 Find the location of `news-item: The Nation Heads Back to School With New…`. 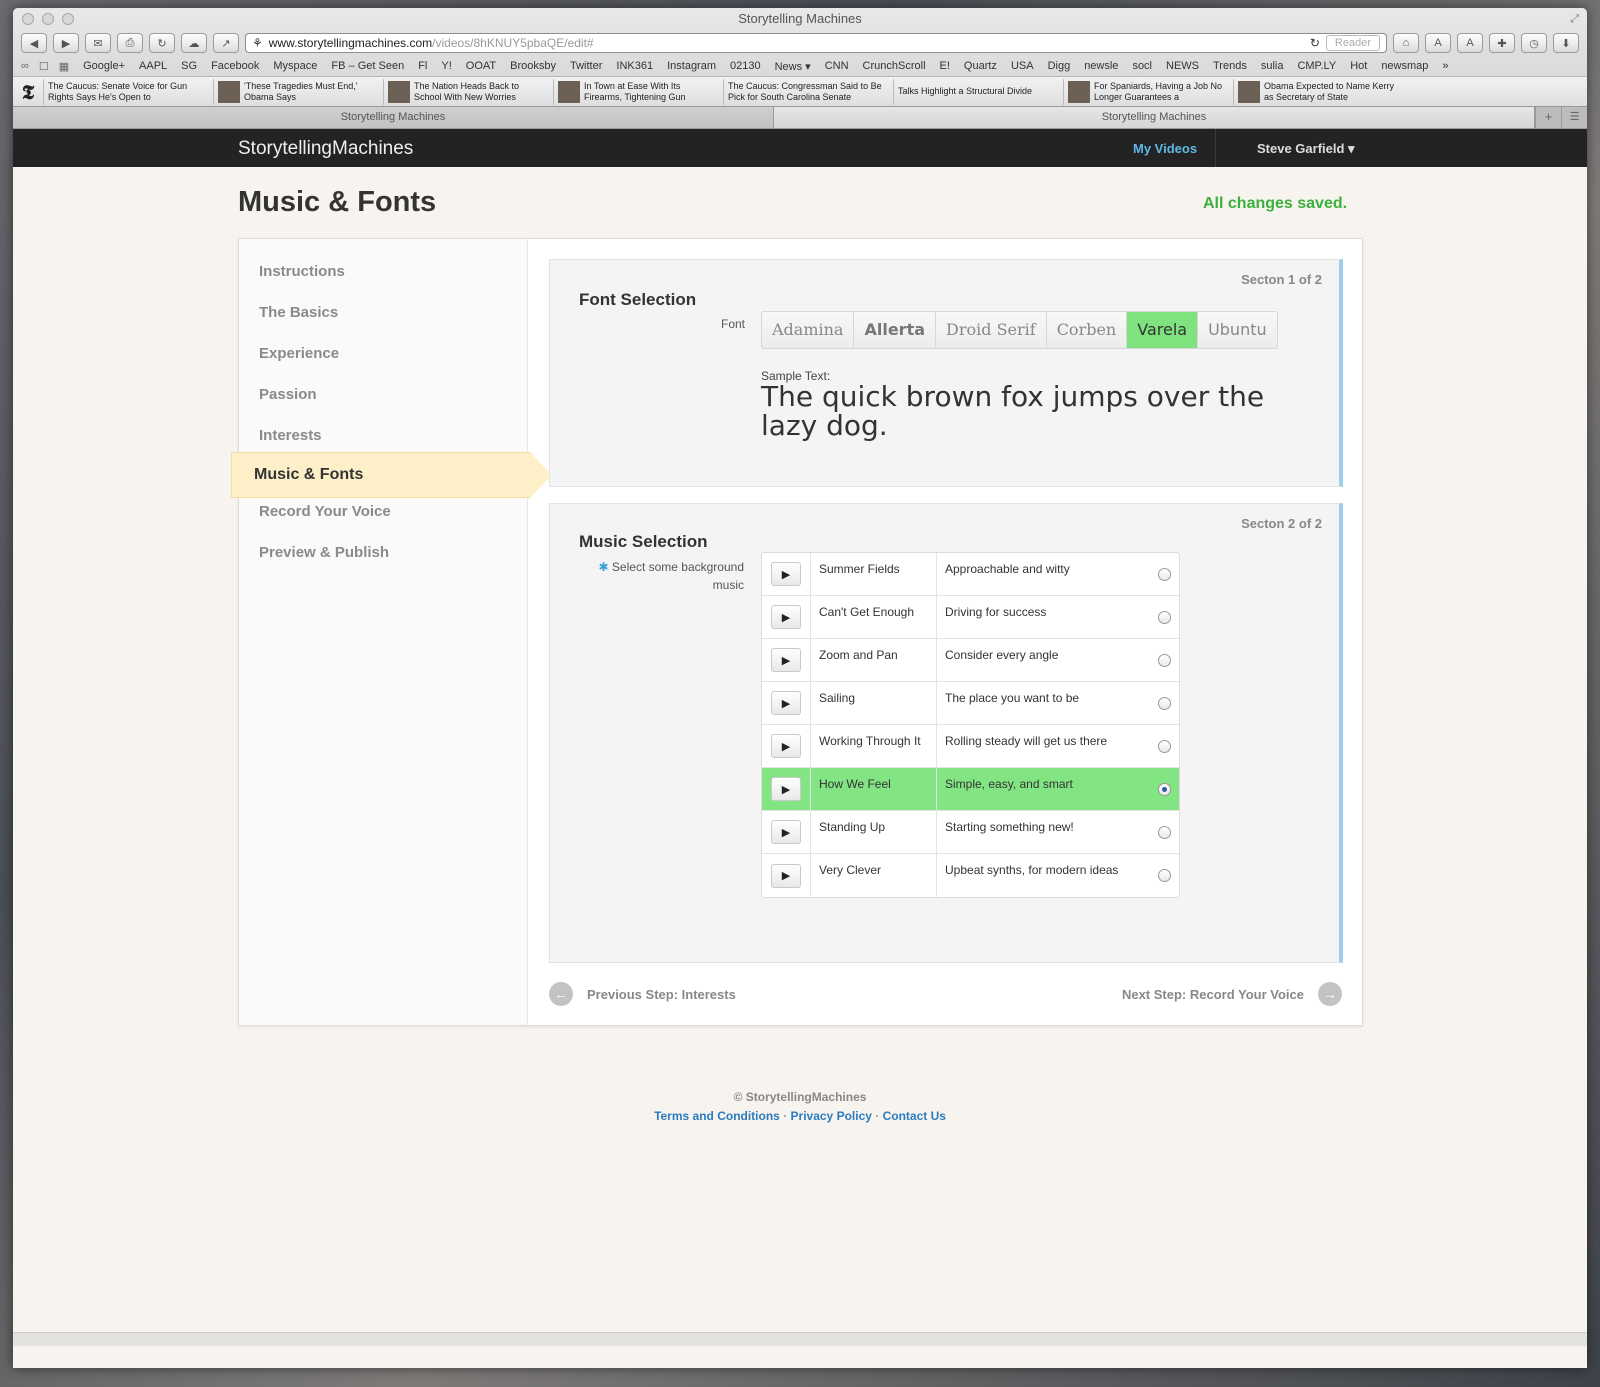

news-item: The Nation Heads Back to School With New… is located at coordinates (468, 91).